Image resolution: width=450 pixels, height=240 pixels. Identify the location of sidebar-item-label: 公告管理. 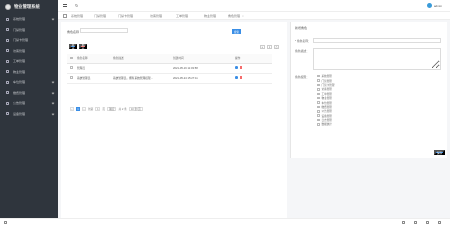
(19, 103).